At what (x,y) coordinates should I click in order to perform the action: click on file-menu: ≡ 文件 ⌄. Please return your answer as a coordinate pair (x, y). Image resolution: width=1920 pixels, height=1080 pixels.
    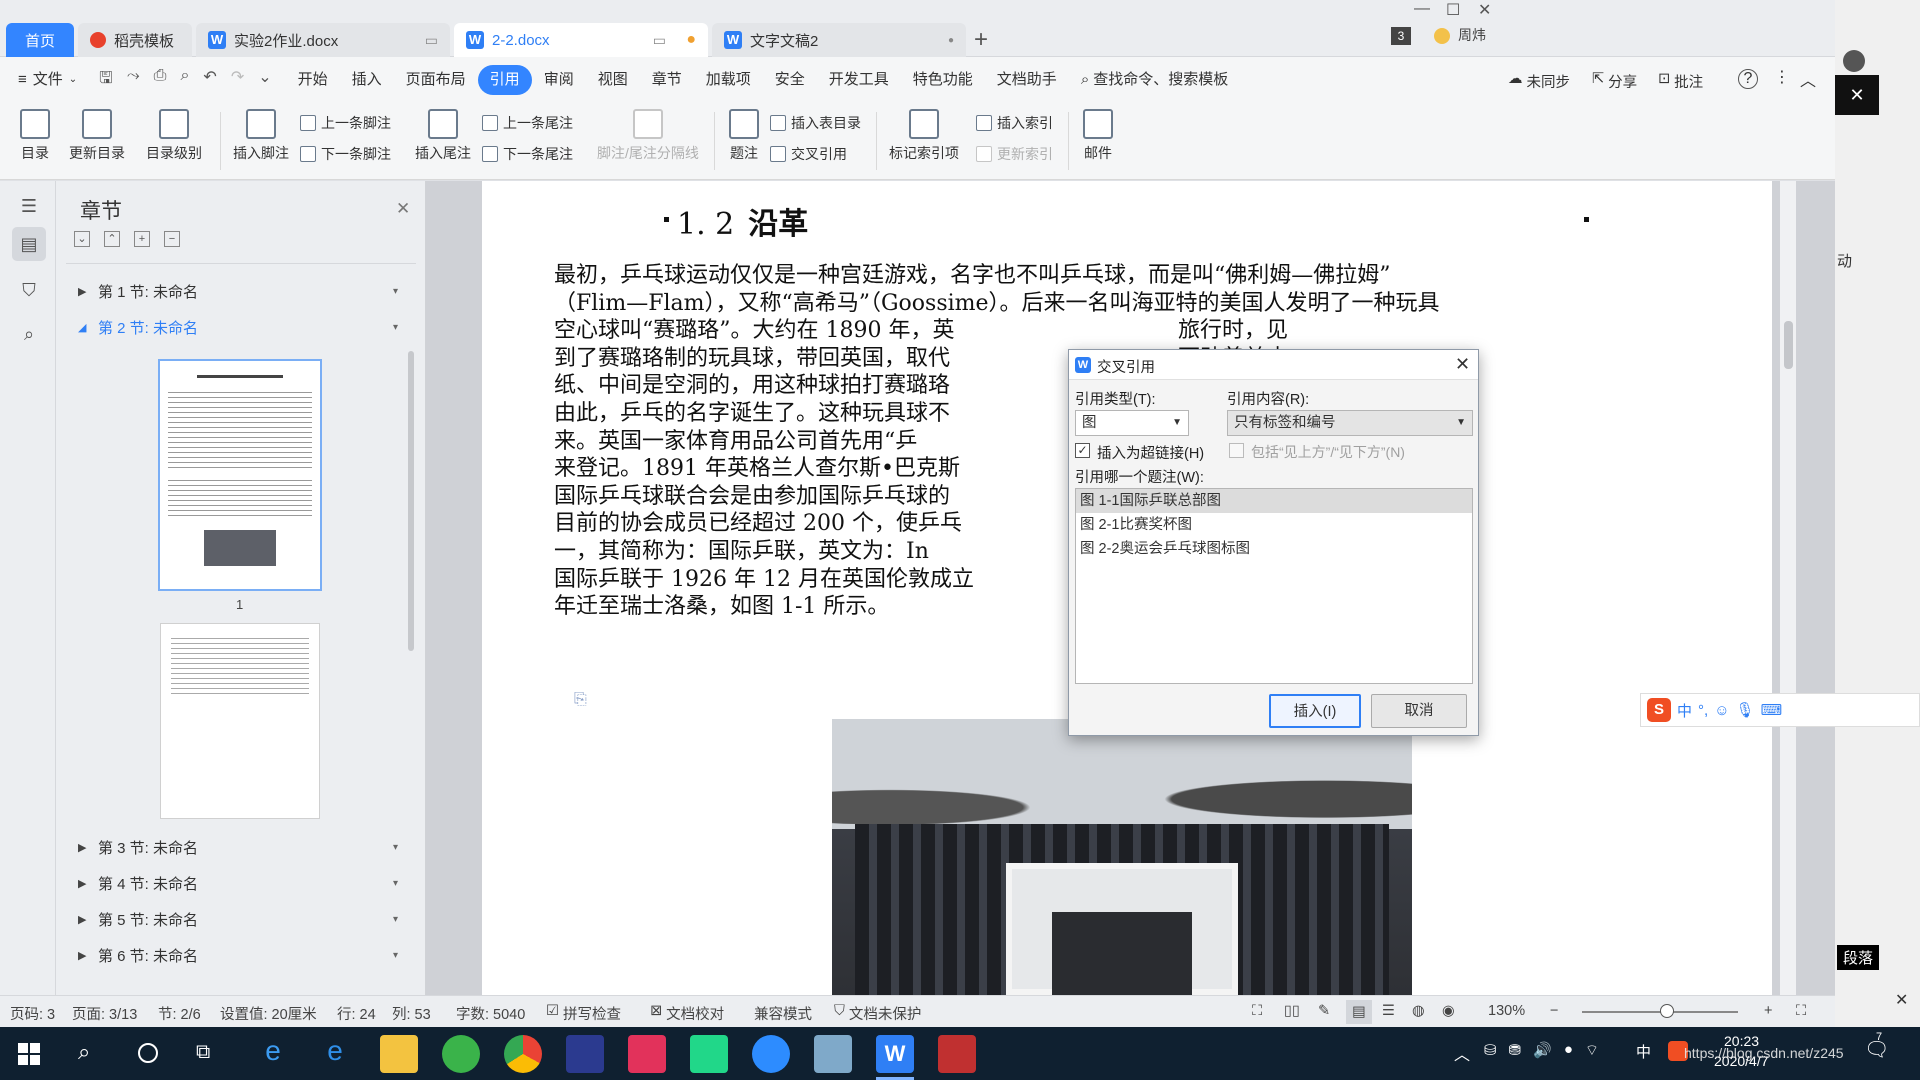
    Looking at the image, I should click on (47, 80).